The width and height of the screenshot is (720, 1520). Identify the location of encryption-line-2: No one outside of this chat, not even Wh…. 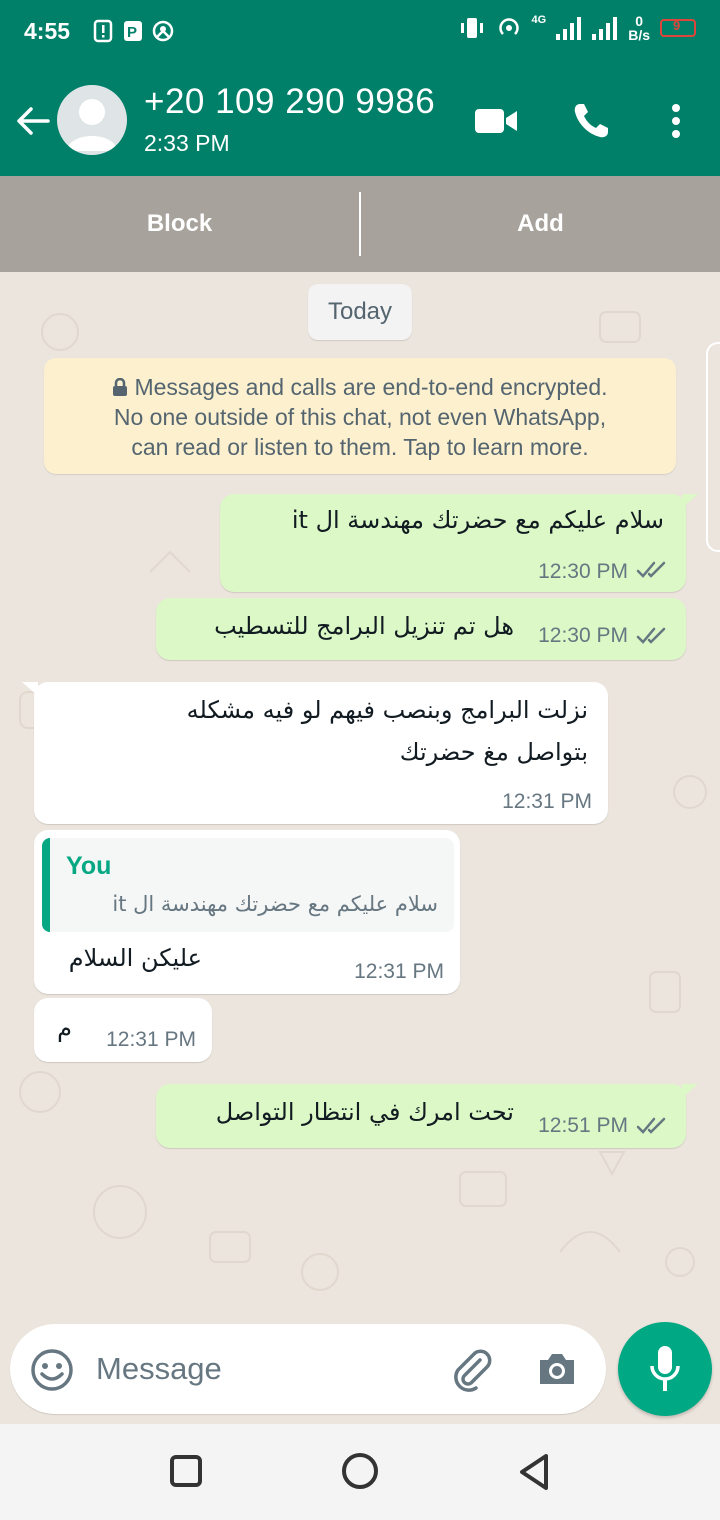
(360, 417).